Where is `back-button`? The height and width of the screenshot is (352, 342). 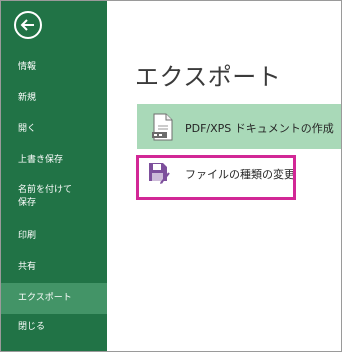 back-button is located at coordinates (28, 25).